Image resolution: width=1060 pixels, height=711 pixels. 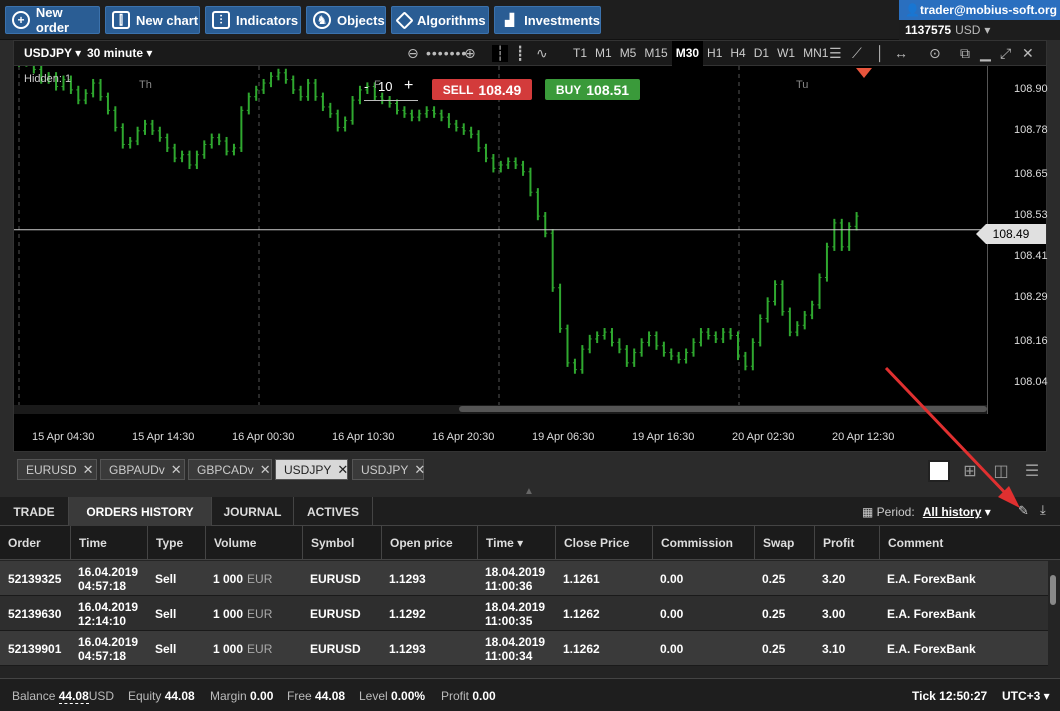 I want to click on symbol-tab-label: USDJPY, so click(x=385, y=469).